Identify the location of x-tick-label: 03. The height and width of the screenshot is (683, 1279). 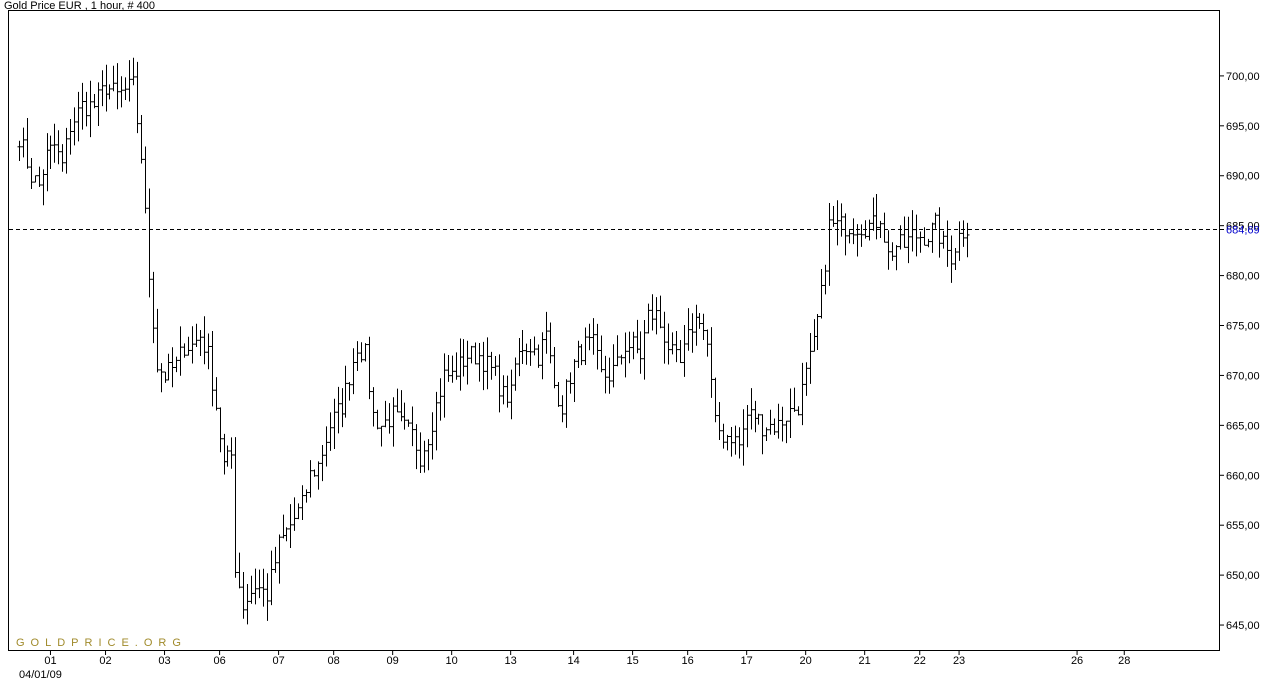
(164, 661).